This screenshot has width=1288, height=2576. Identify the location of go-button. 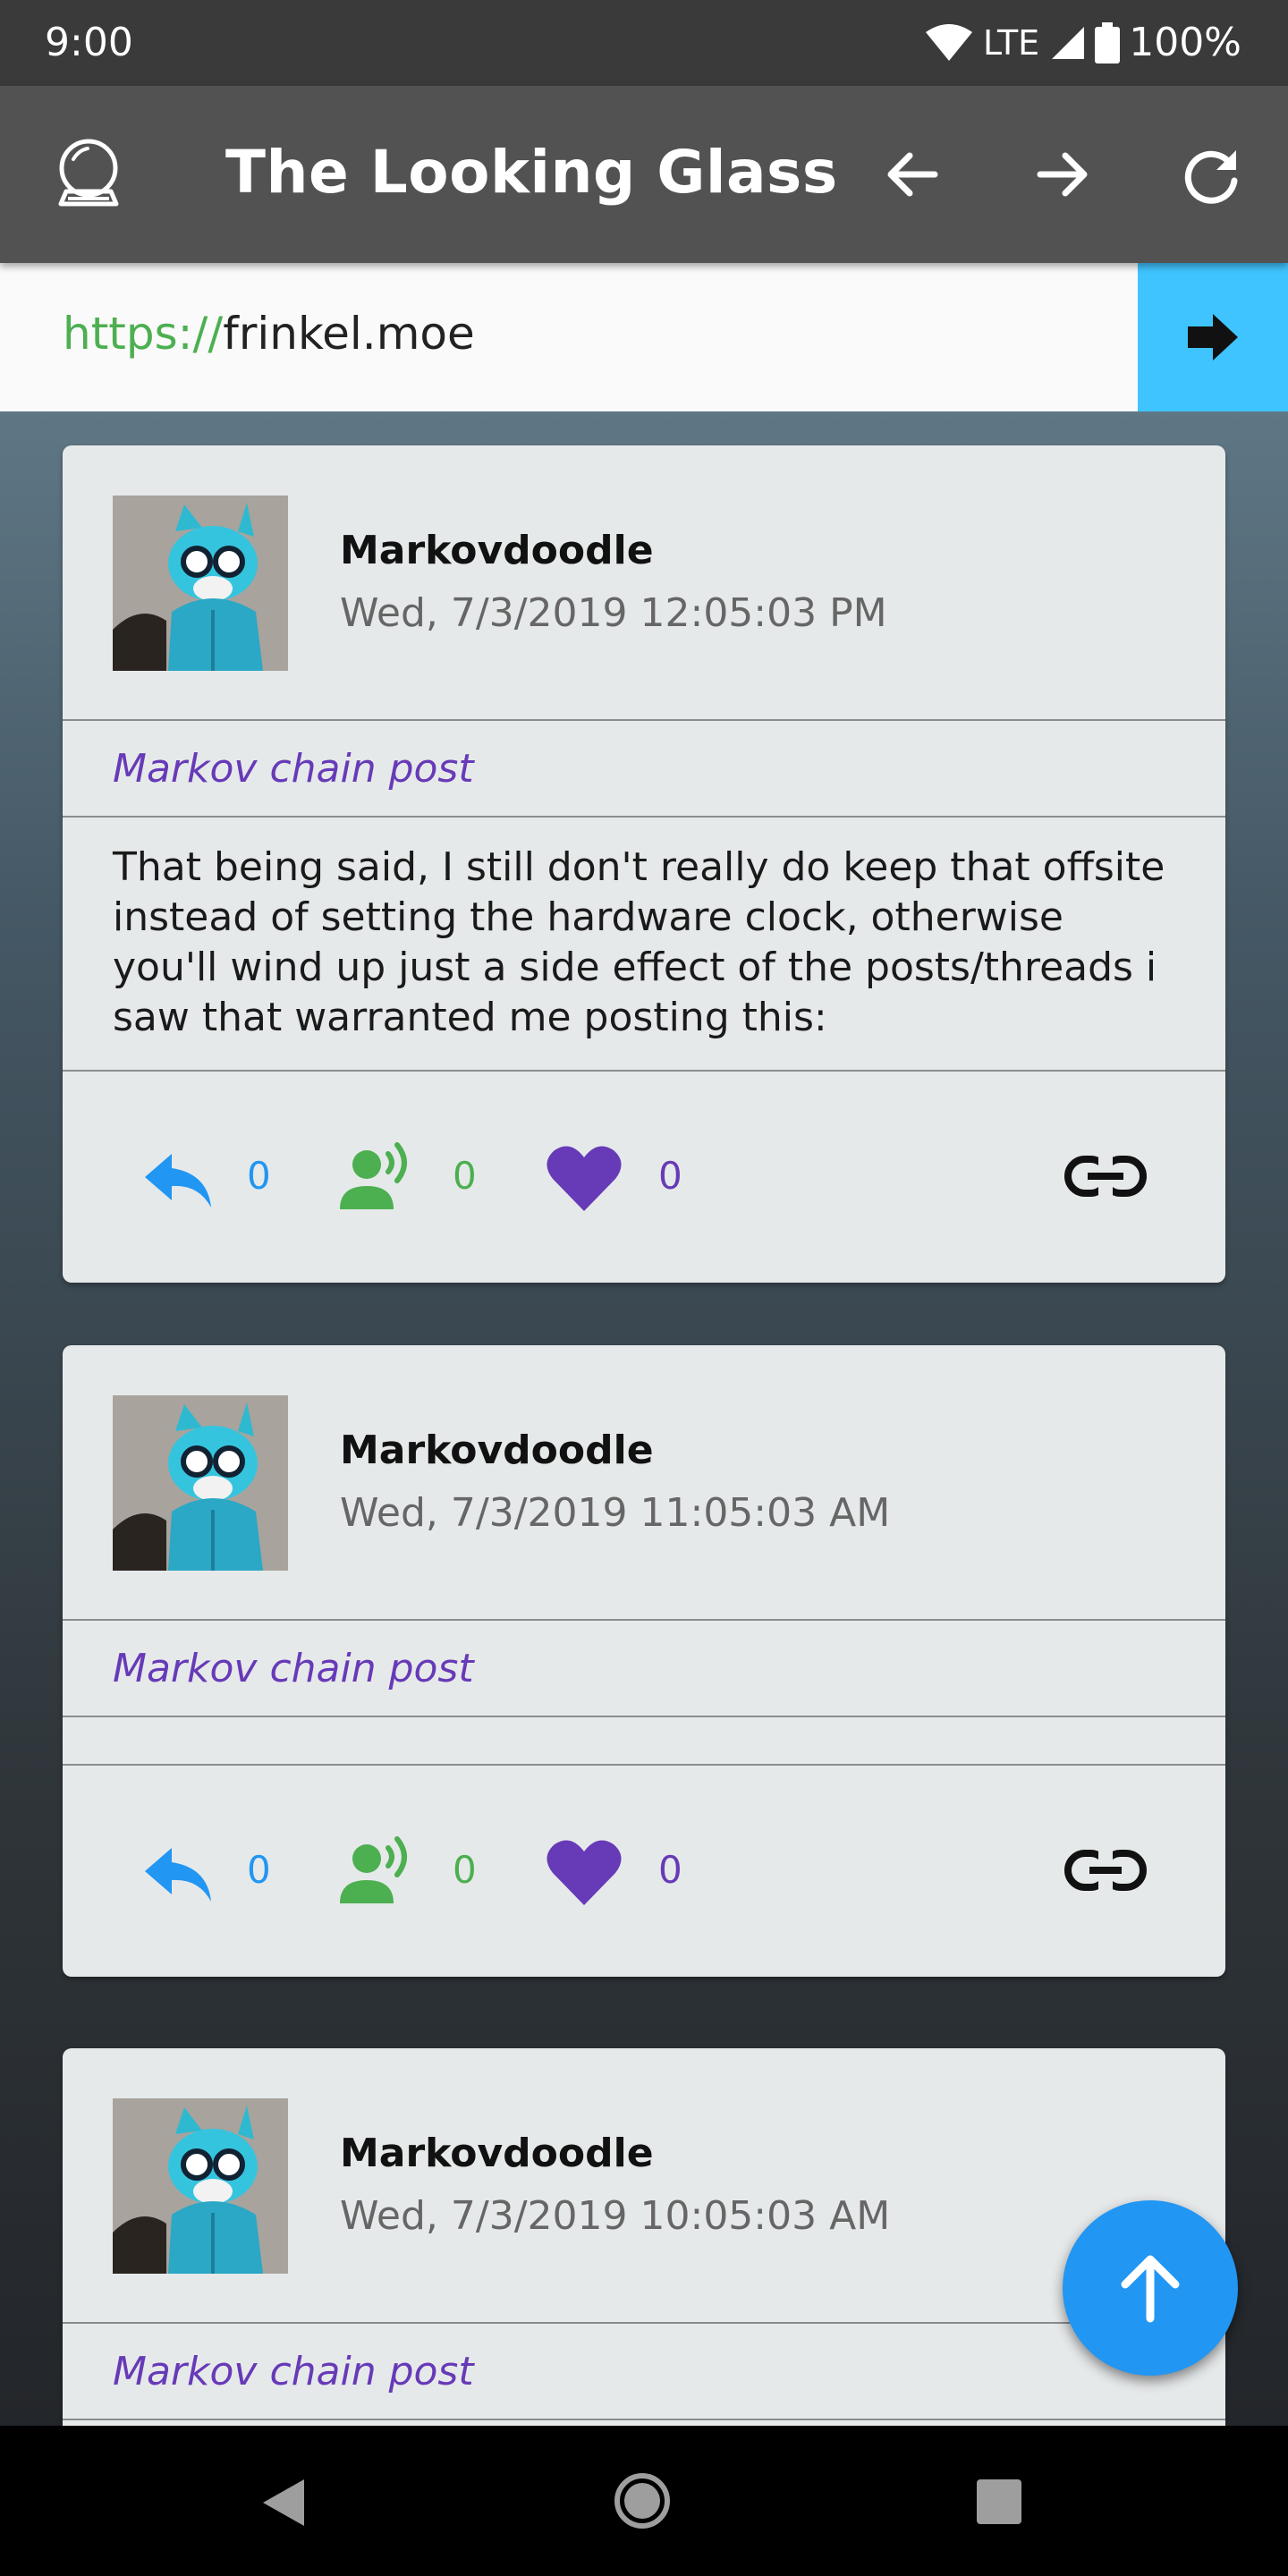
(1213, 337).